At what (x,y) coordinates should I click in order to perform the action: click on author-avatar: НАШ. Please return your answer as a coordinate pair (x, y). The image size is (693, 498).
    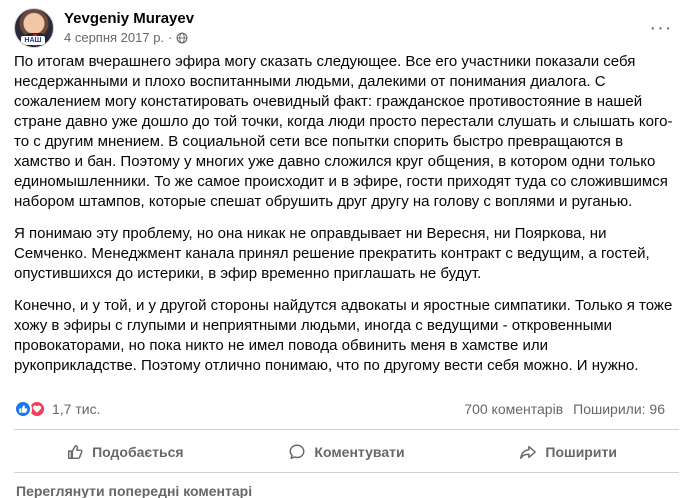
    Looking at the image, I should click on (34, 28).